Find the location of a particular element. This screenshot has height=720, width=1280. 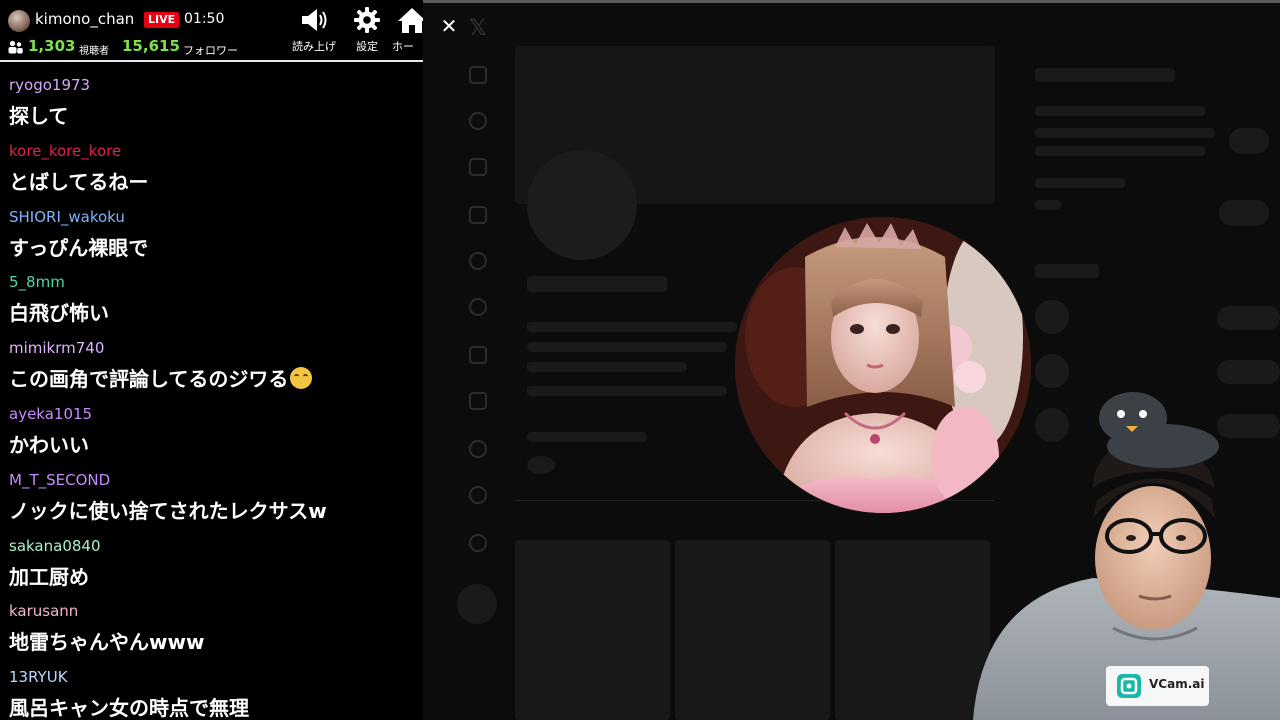

chat-message: karusann 地雷ちゃんやんwww is located at coordinates (211, 631).